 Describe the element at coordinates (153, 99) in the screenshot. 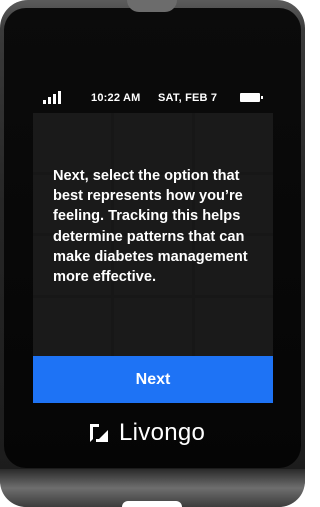

I see `status-bar: 10:22 AM SAT, FEB 7` at that location.